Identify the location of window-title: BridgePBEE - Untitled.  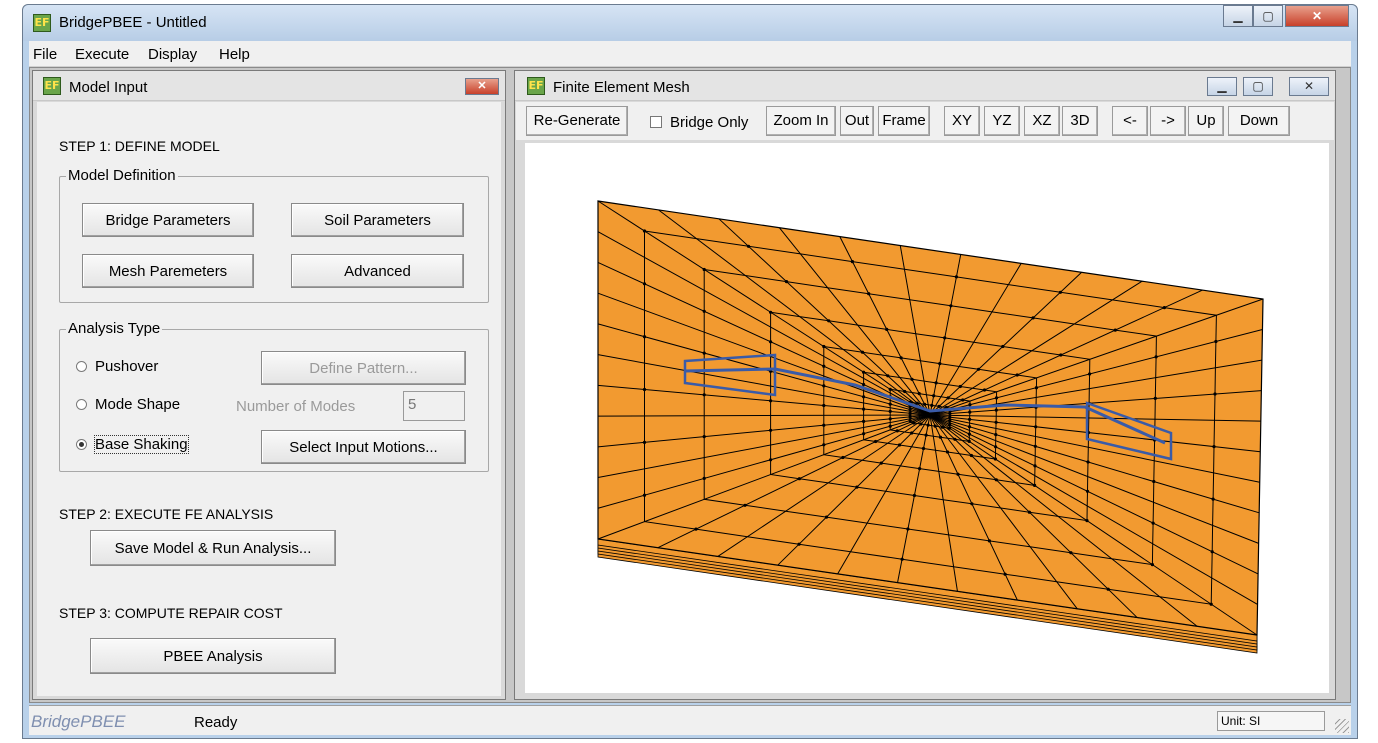
(133, 22).